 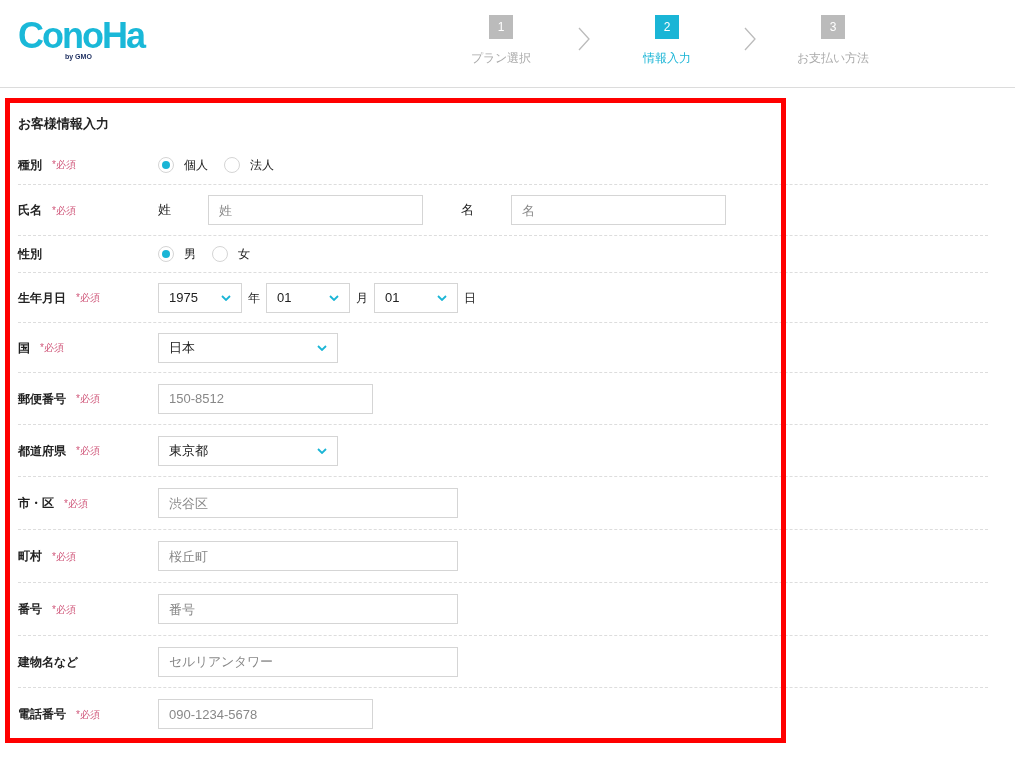 What do you see at coordinates (244, 254) in the screenshot?
I see `radio-label: 女` at bounding box center [244, 254].